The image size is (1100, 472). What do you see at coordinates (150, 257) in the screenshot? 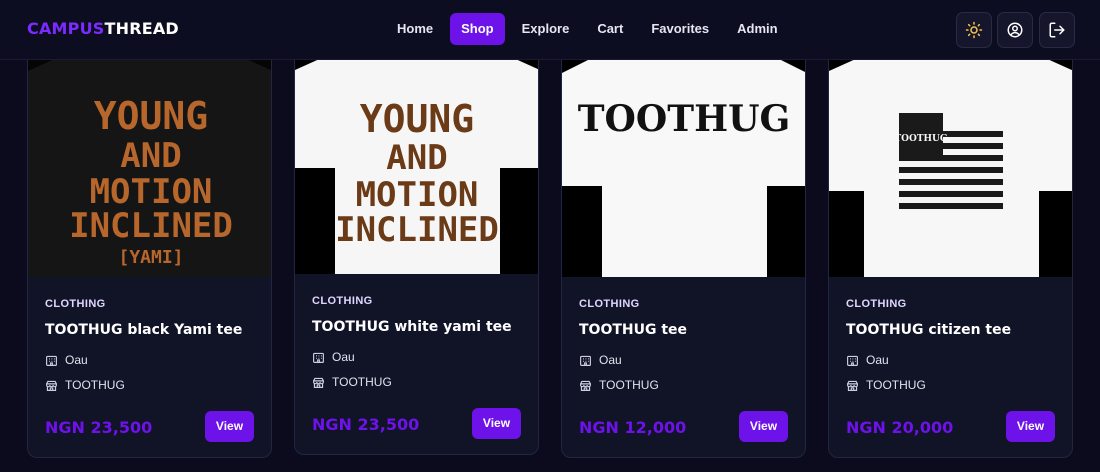
I see `print-subline: [YAMI]` at bounding box center [150, 257].